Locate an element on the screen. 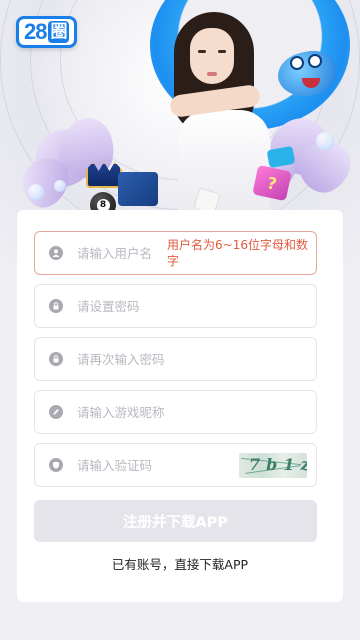  confirm-password-field is located at coordinates (175, 359).